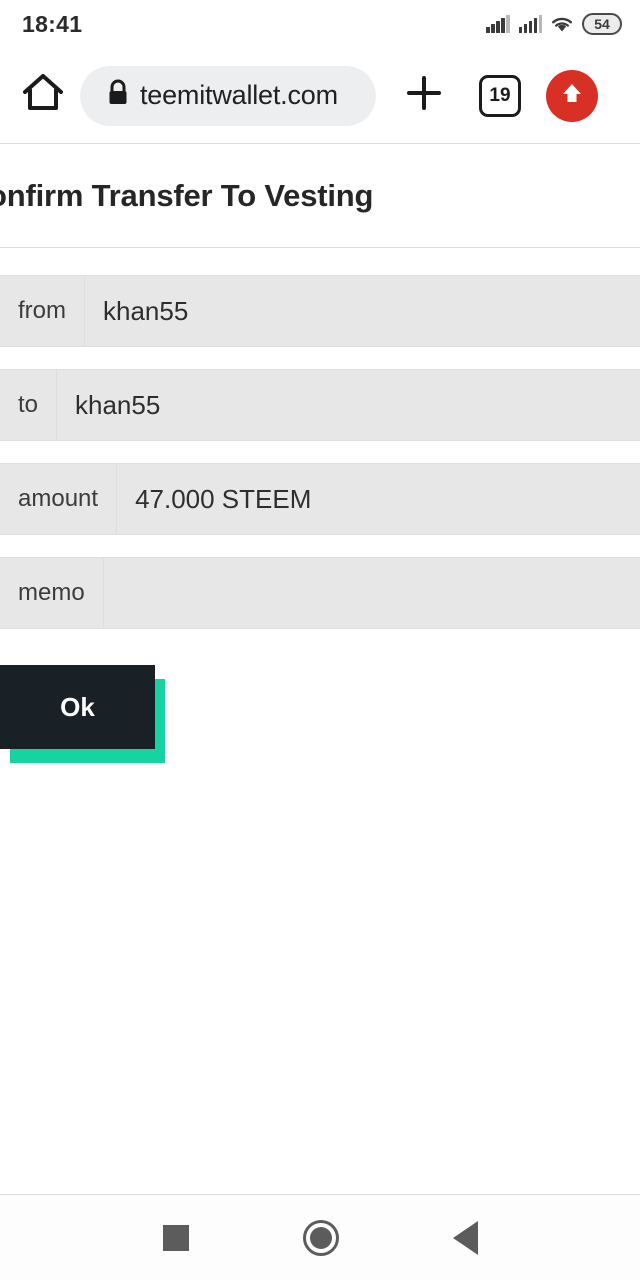 This screenshot has width=640, height=1280. I want to click on row-value-memo, so click(371, 593).